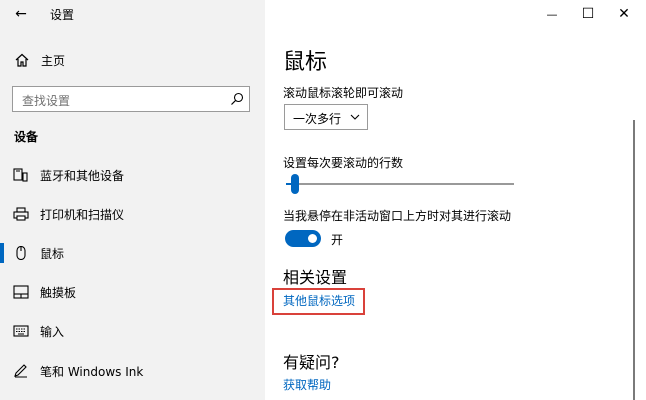 This screenshot has width=646, height=400. What do you see at coordinates (26, 137) in the screenshot?
I see `sidebar-section-heading: 设备` at bounding box center [26, 137].